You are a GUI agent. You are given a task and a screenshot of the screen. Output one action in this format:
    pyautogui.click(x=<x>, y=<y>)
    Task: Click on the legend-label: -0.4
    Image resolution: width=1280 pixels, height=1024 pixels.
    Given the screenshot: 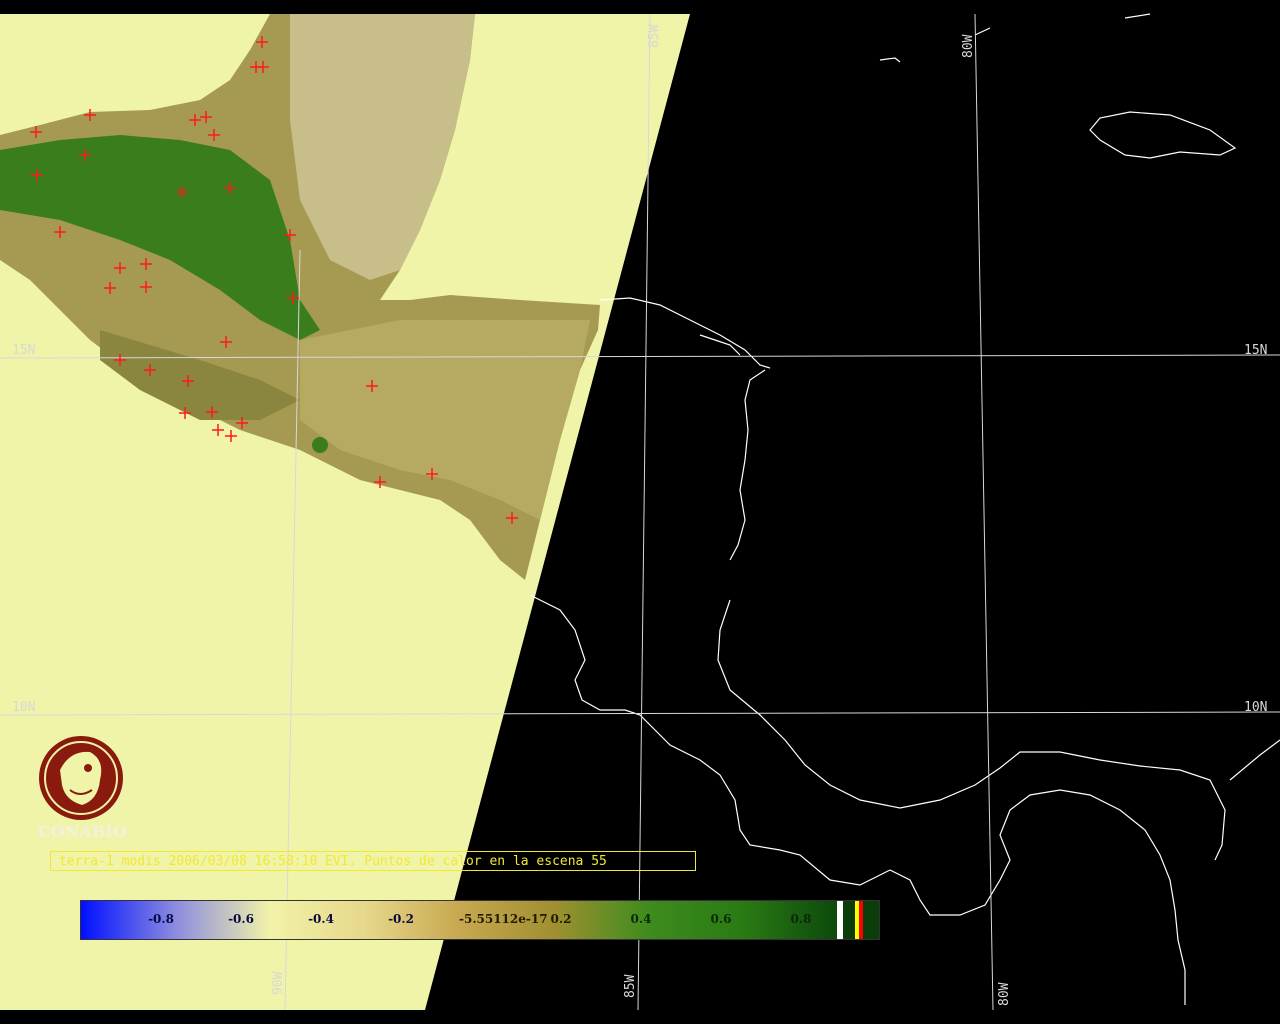 What is the action you would take?
    pyautogui.click(x=321, y=919)
    